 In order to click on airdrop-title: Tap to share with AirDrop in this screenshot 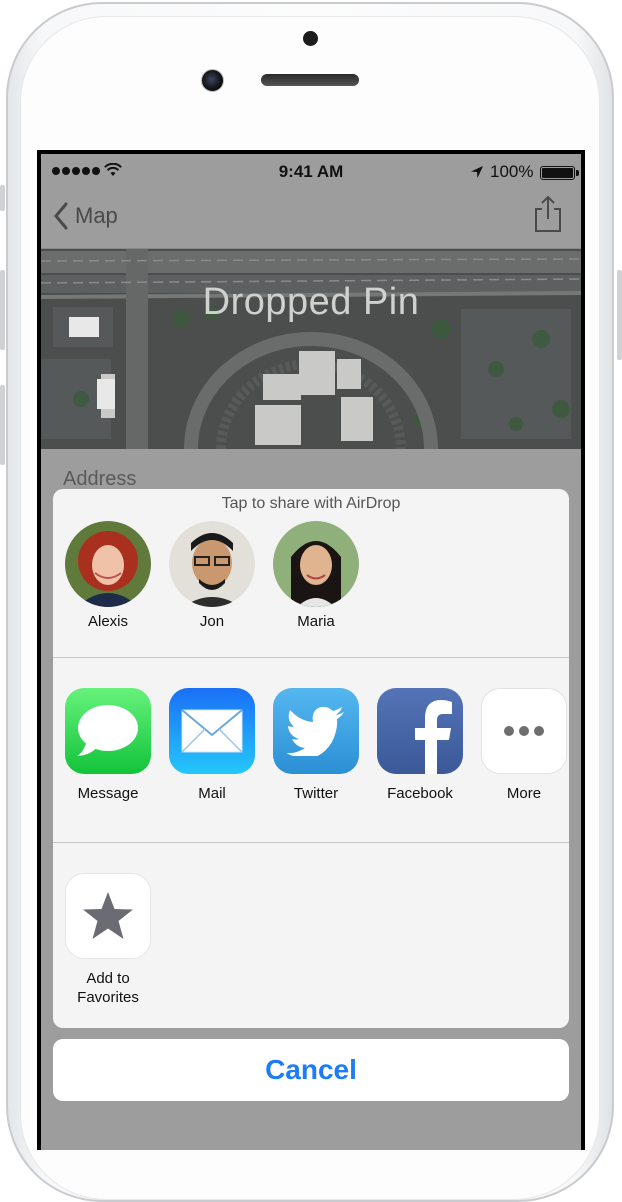, I will do `click(311, 503)`.